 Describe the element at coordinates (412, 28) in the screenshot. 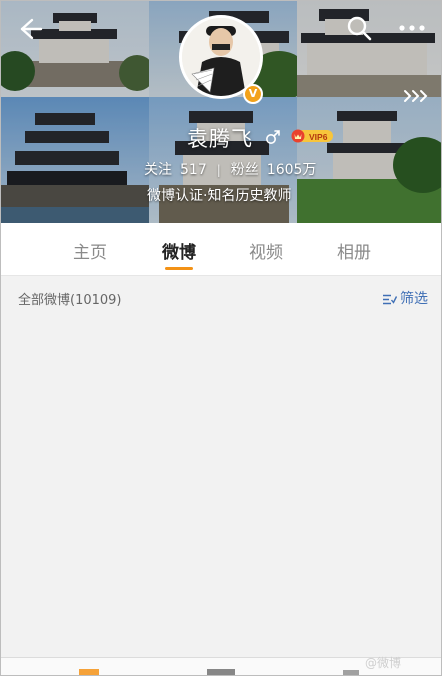

I see `more-icon` at that location.